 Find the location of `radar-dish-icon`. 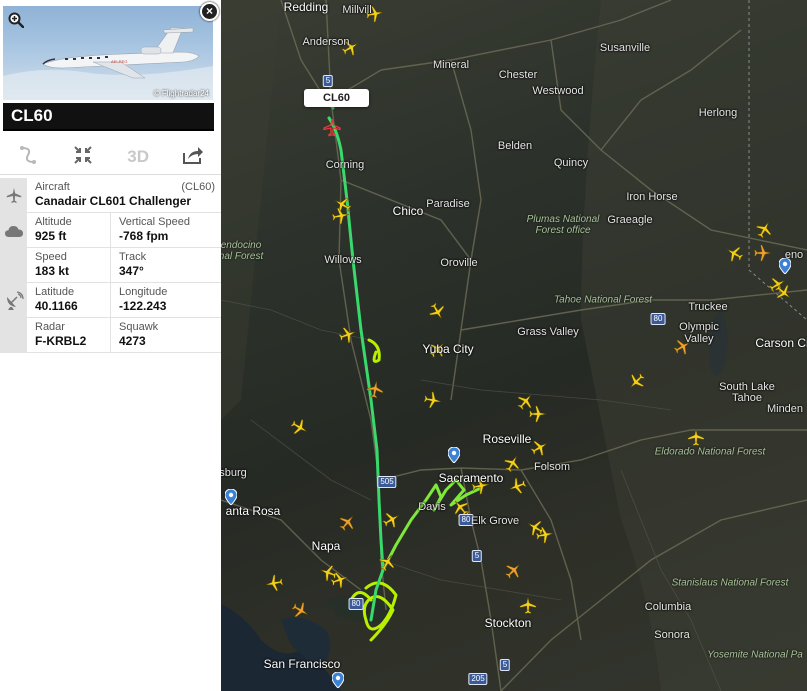

radar-dish-icon is located at coordinates (13, 300).